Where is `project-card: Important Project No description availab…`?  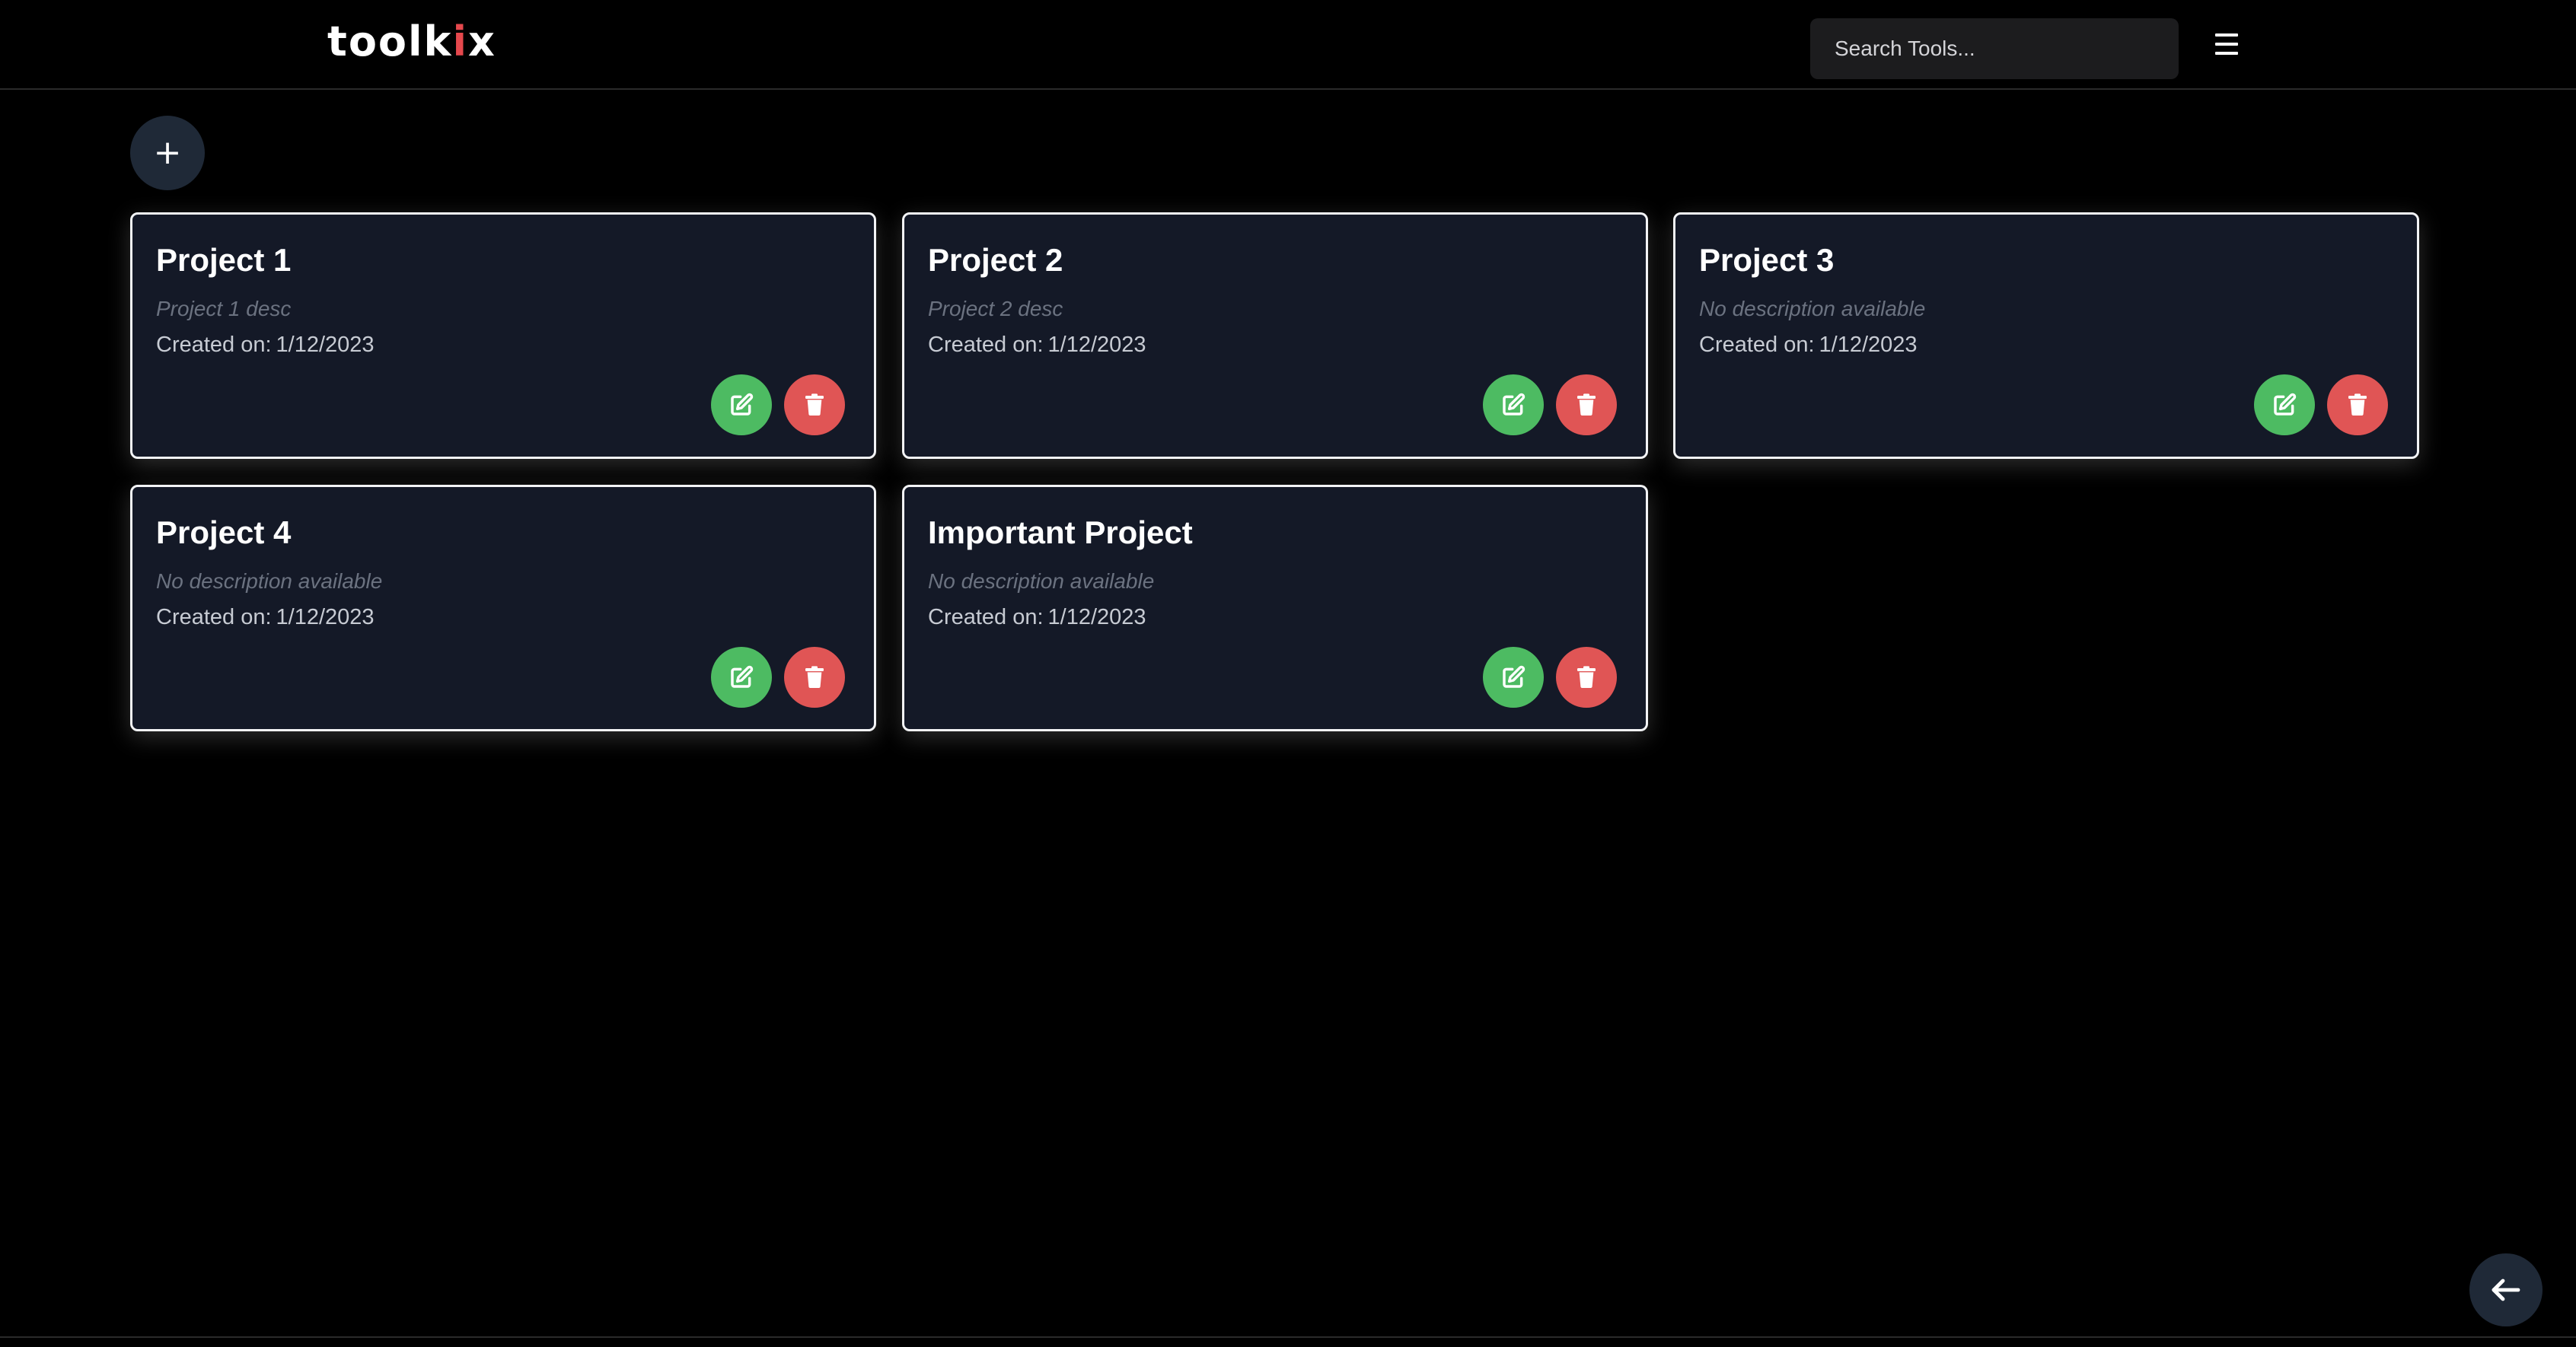
project-card: Important Project No description availab… is located at coordinates (1275, 608).